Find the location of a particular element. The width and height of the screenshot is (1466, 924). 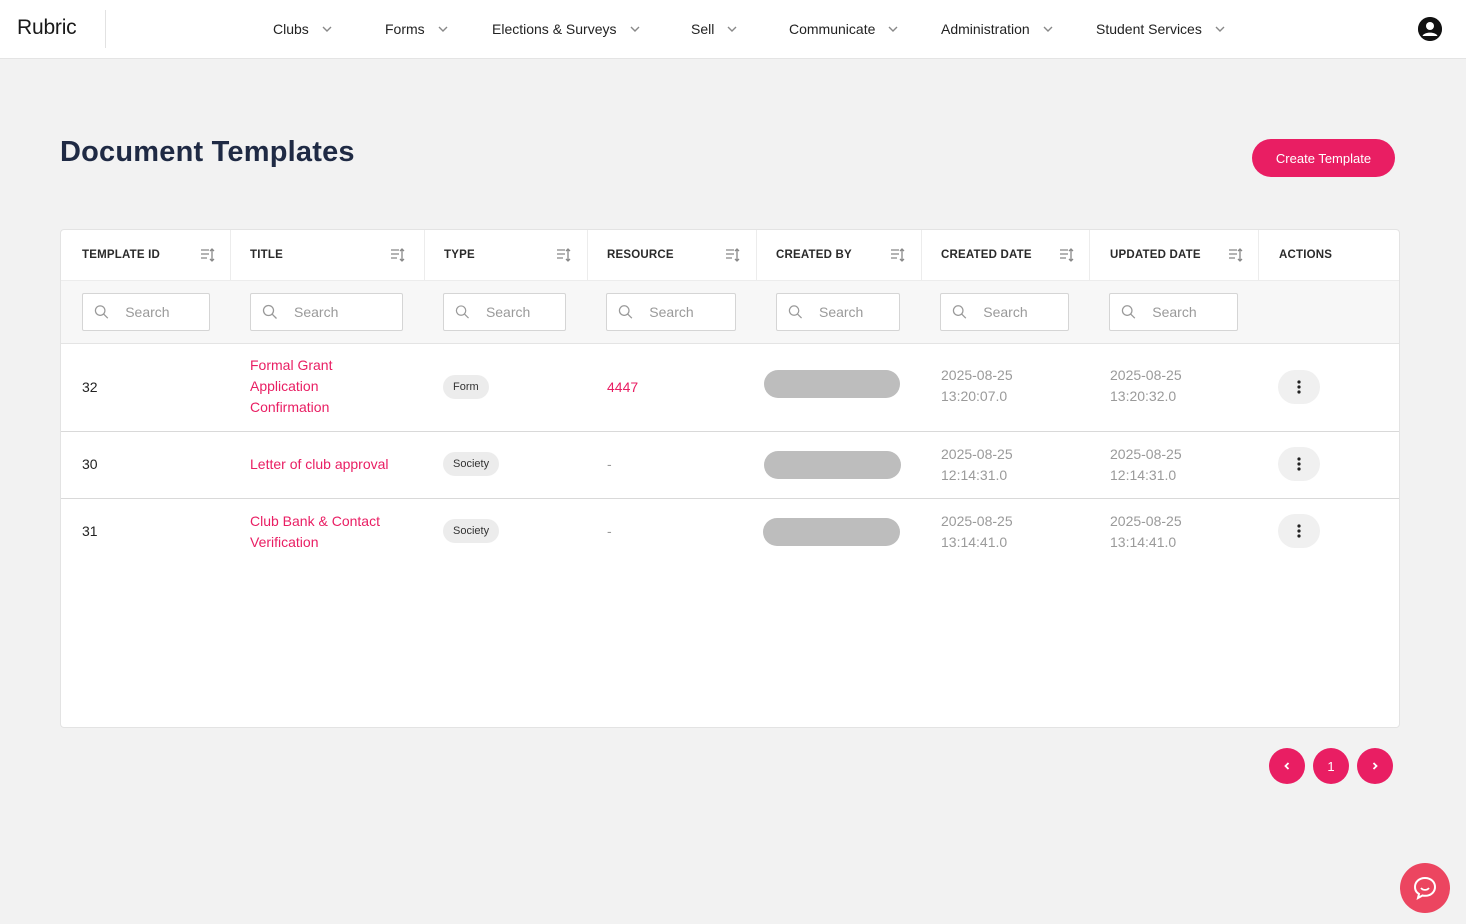

chat-icon is located at coordinates (1425, 888).